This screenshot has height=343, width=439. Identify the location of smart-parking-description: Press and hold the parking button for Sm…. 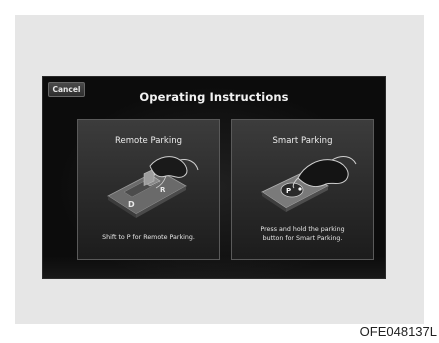
(302, 234).